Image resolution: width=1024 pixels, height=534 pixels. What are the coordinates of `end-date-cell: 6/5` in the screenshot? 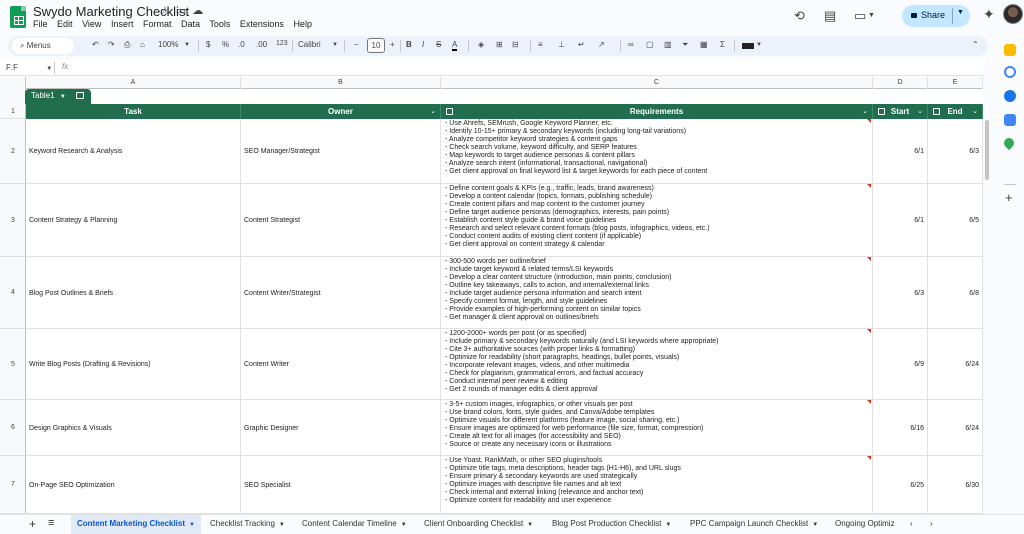 It's located at (955, 220).